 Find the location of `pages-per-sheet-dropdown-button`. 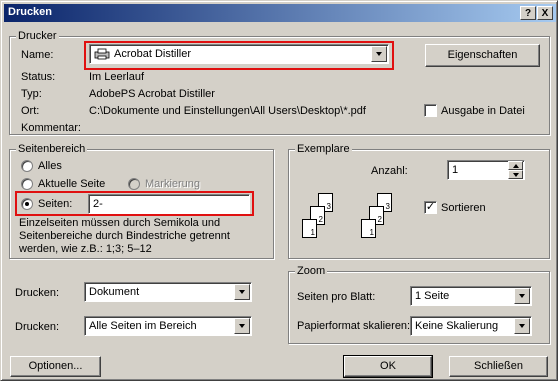

pages-per-sheet-dropdown-button is located at coordinates (522, 296).